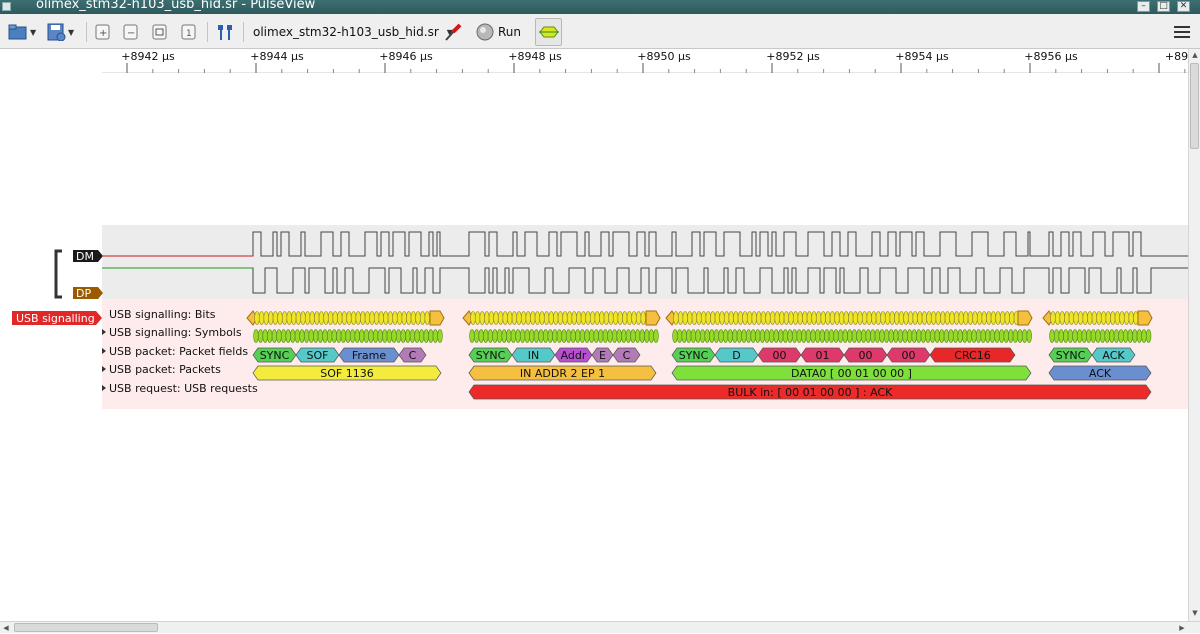  What do you see at coordinates (6, 6) in the screenshot?
I see `window-menu-icon` at bounding box center [6, 6].